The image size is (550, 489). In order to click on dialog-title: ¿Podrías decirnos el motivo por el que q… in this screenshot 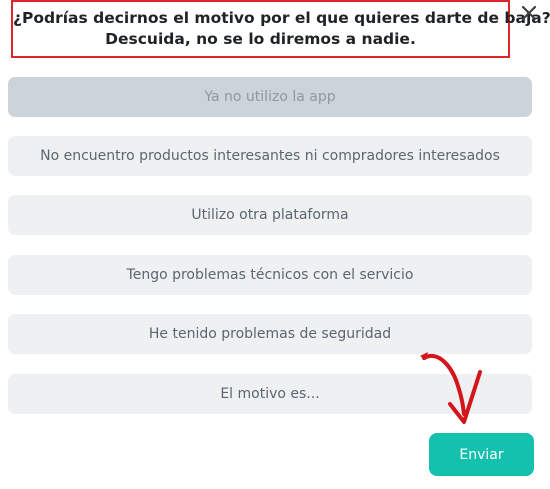, I will do `click(280, 29)`.